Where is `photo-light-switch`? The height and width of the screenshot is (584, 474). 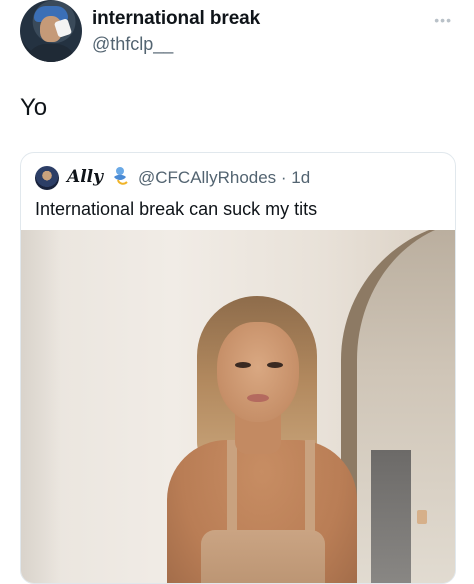
photo-light-switch is located at coordinates (422, 517).